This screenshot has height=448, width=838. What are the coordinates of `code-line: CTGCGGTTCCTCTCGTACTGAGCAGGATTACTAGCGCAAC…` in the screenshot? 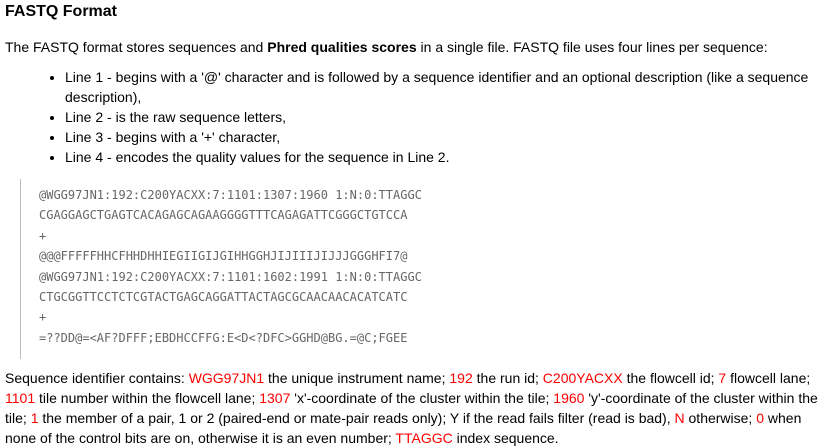 It's located at (223, 296).